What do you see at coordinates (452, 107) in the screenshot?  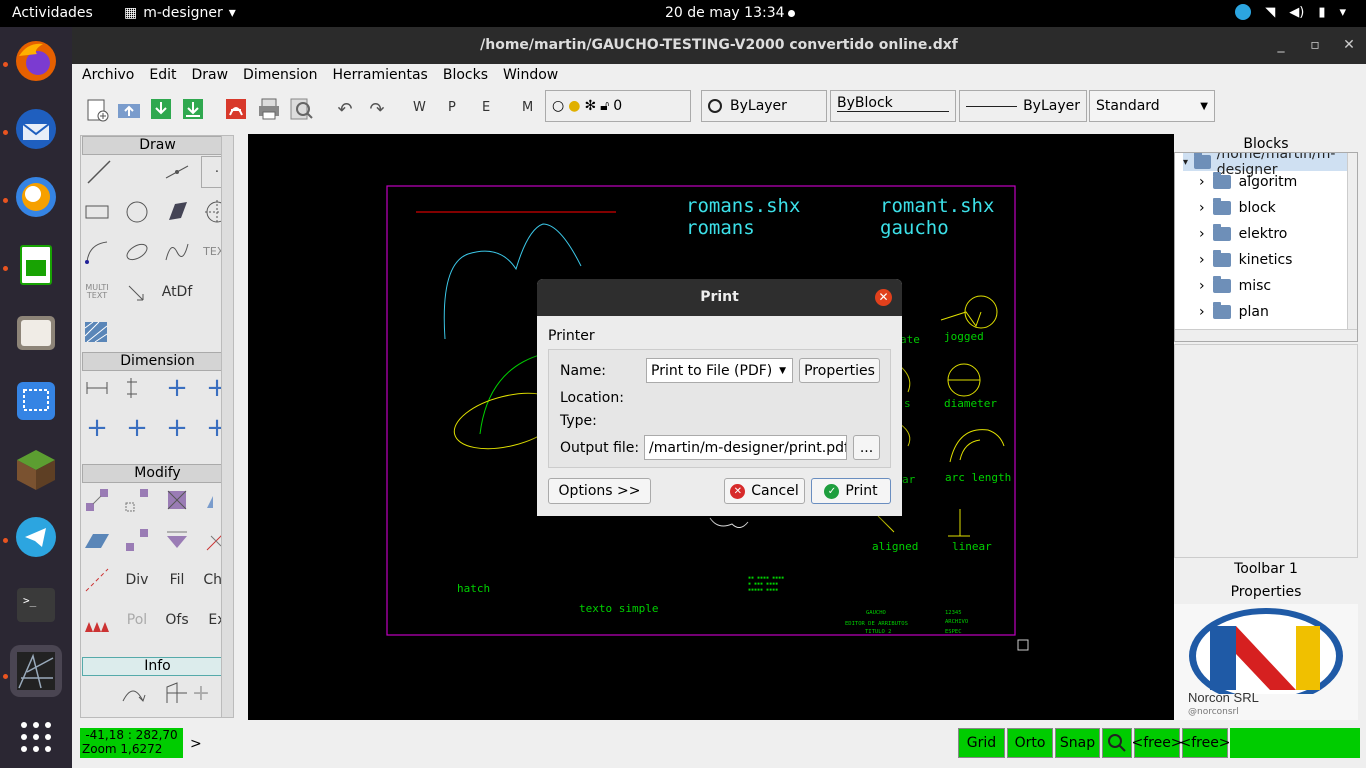 I see `toolbar-p-button: P` at bounding box center [452, 107].